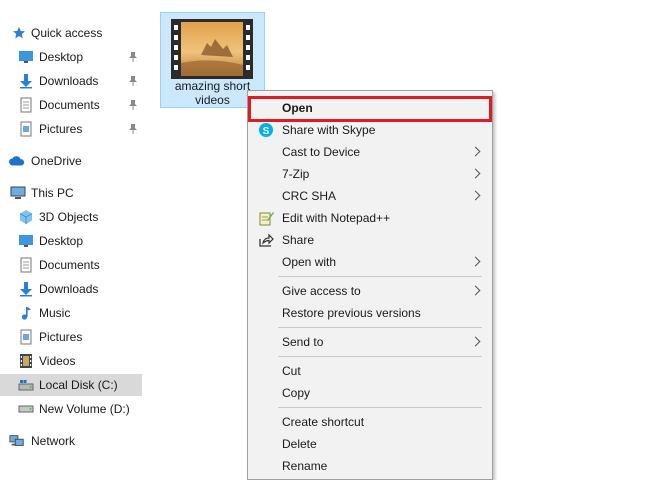 This screenshot has height=480, width=665. I want to click on menu-item-label: 7-Zip, so click(296, 174).